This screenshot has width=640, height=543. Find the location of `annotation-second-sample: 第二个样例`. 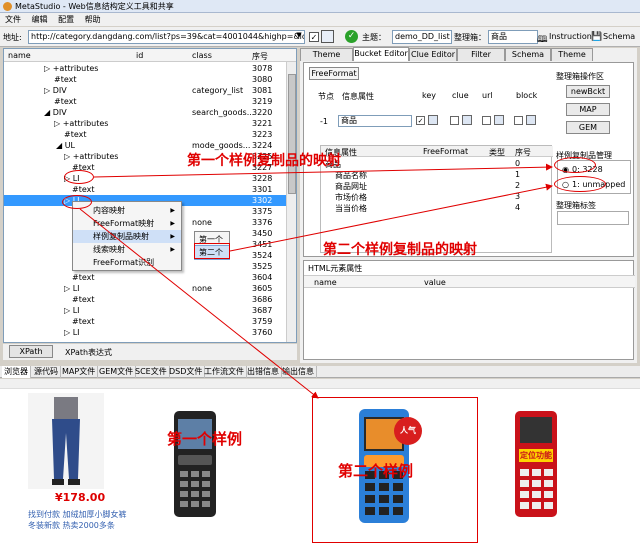

annotation-second-sample: 第二个样例 is located at coordinates (376, 471).